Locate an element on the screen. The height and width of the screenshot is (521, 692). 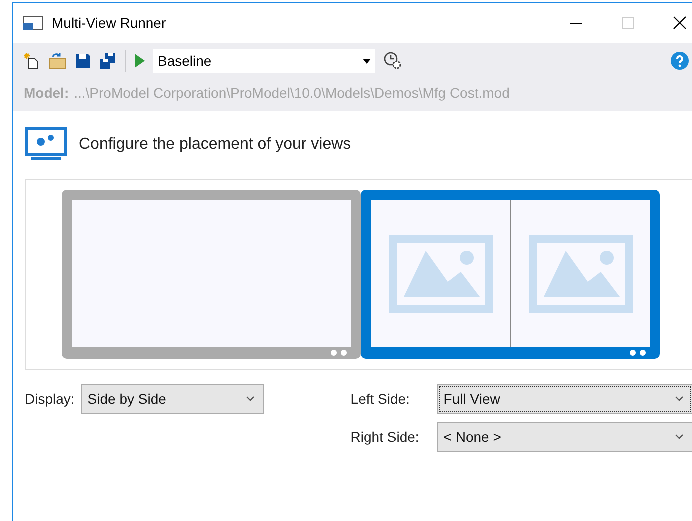
monitor-settings-icon is located at coordinates (46, 145).